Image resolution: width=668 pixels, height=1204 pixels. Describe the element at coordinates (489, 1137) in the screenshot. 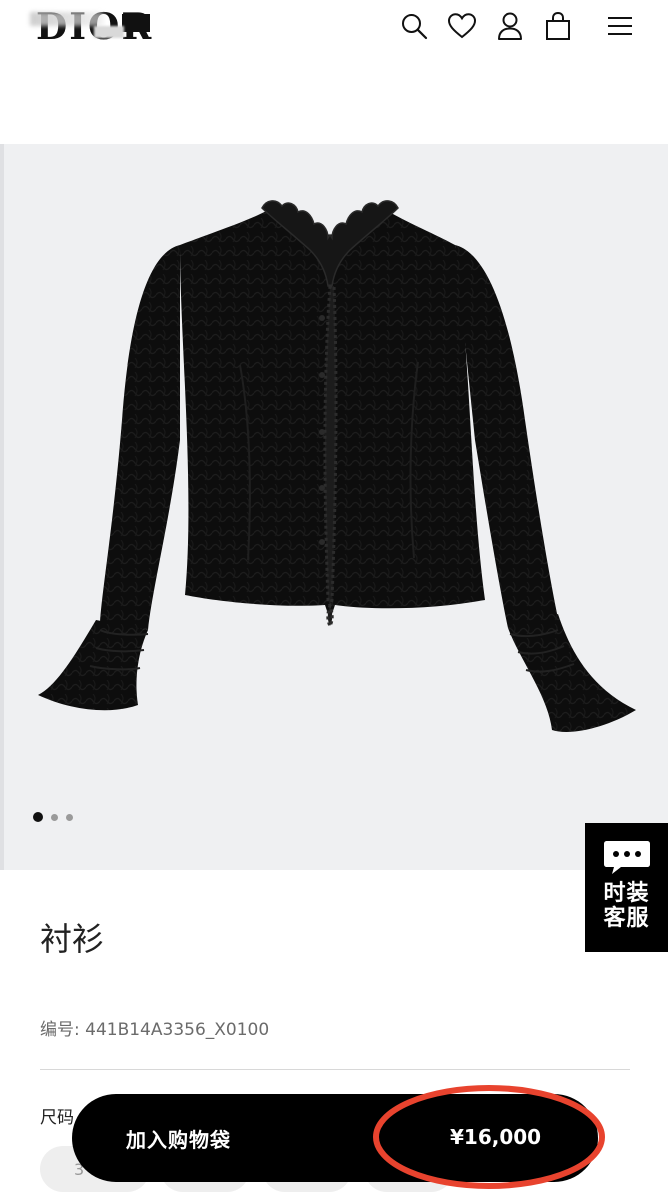

I see `highlight-annotation` at that location.